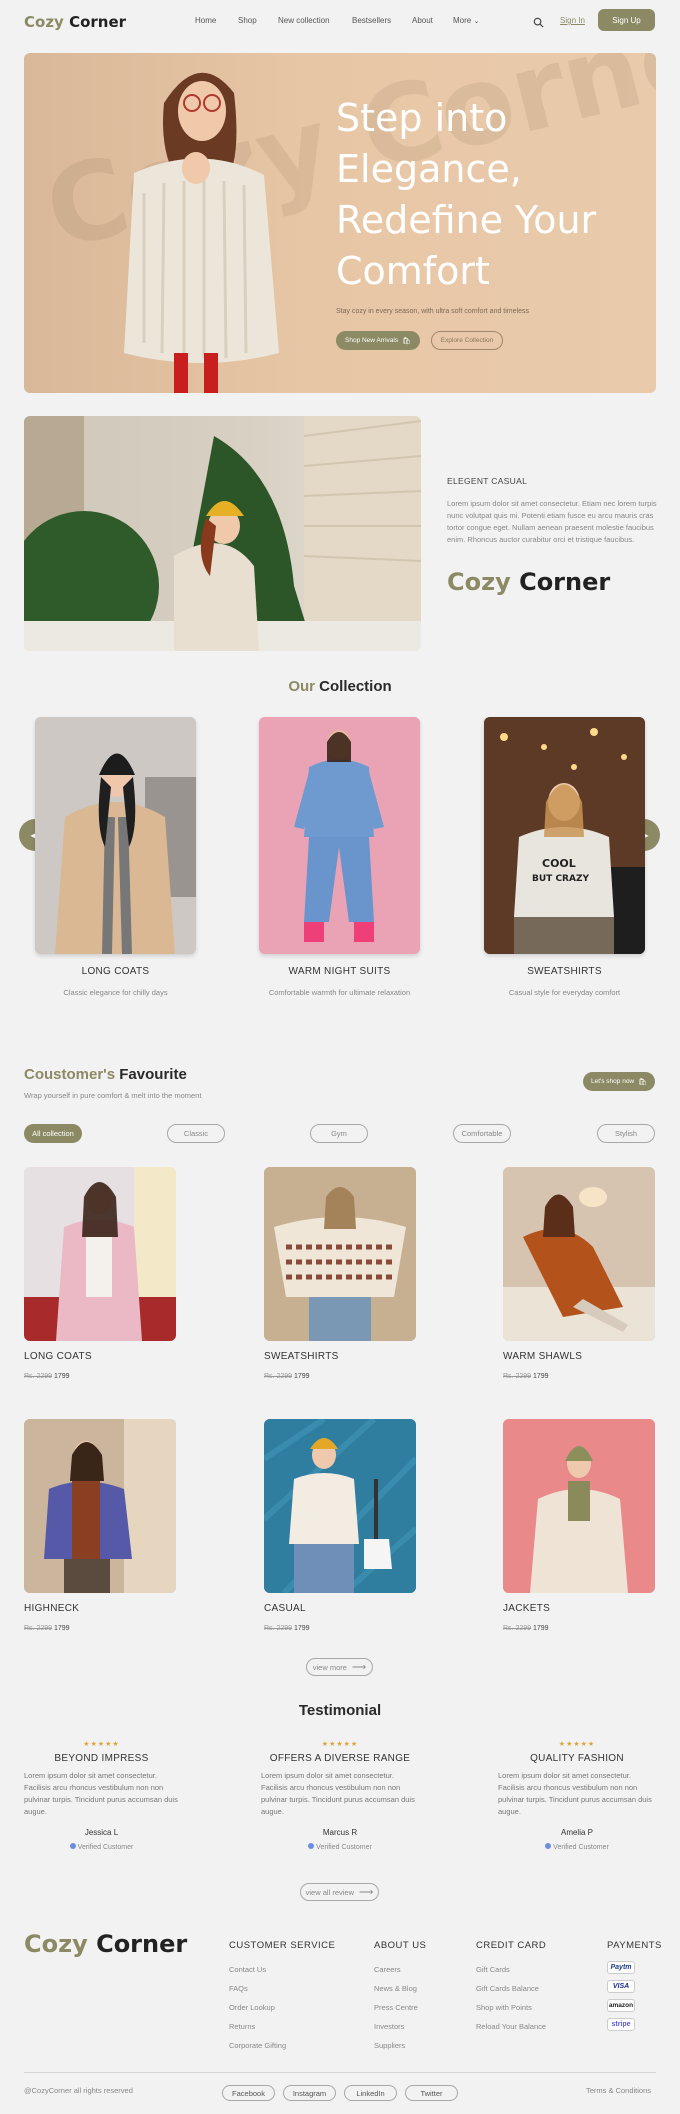 The width and height of the screenshot is (680, 2114). Describe the element at coordinates (248, 2093) in the screenshot. I see `facebook-link: Facebook` at that location.